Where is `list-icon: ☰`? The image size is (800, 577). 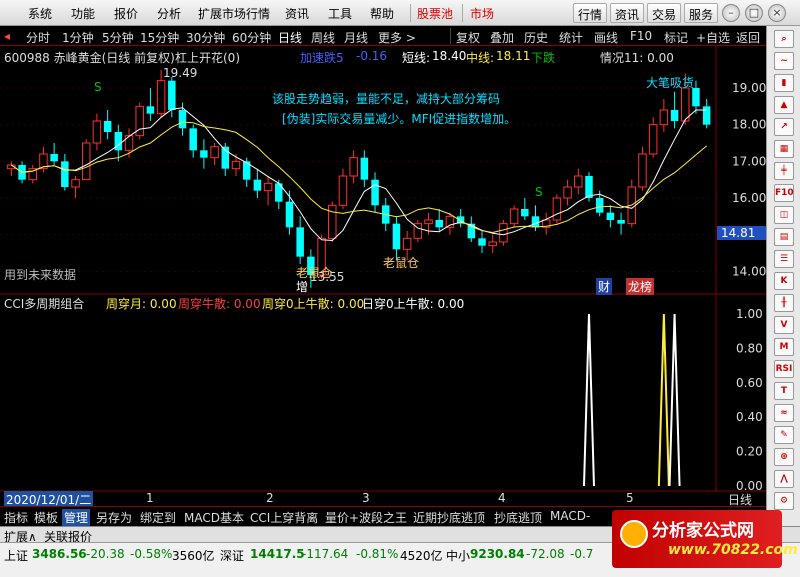 list-icon: ☰ is located at coordinates (784, 259).